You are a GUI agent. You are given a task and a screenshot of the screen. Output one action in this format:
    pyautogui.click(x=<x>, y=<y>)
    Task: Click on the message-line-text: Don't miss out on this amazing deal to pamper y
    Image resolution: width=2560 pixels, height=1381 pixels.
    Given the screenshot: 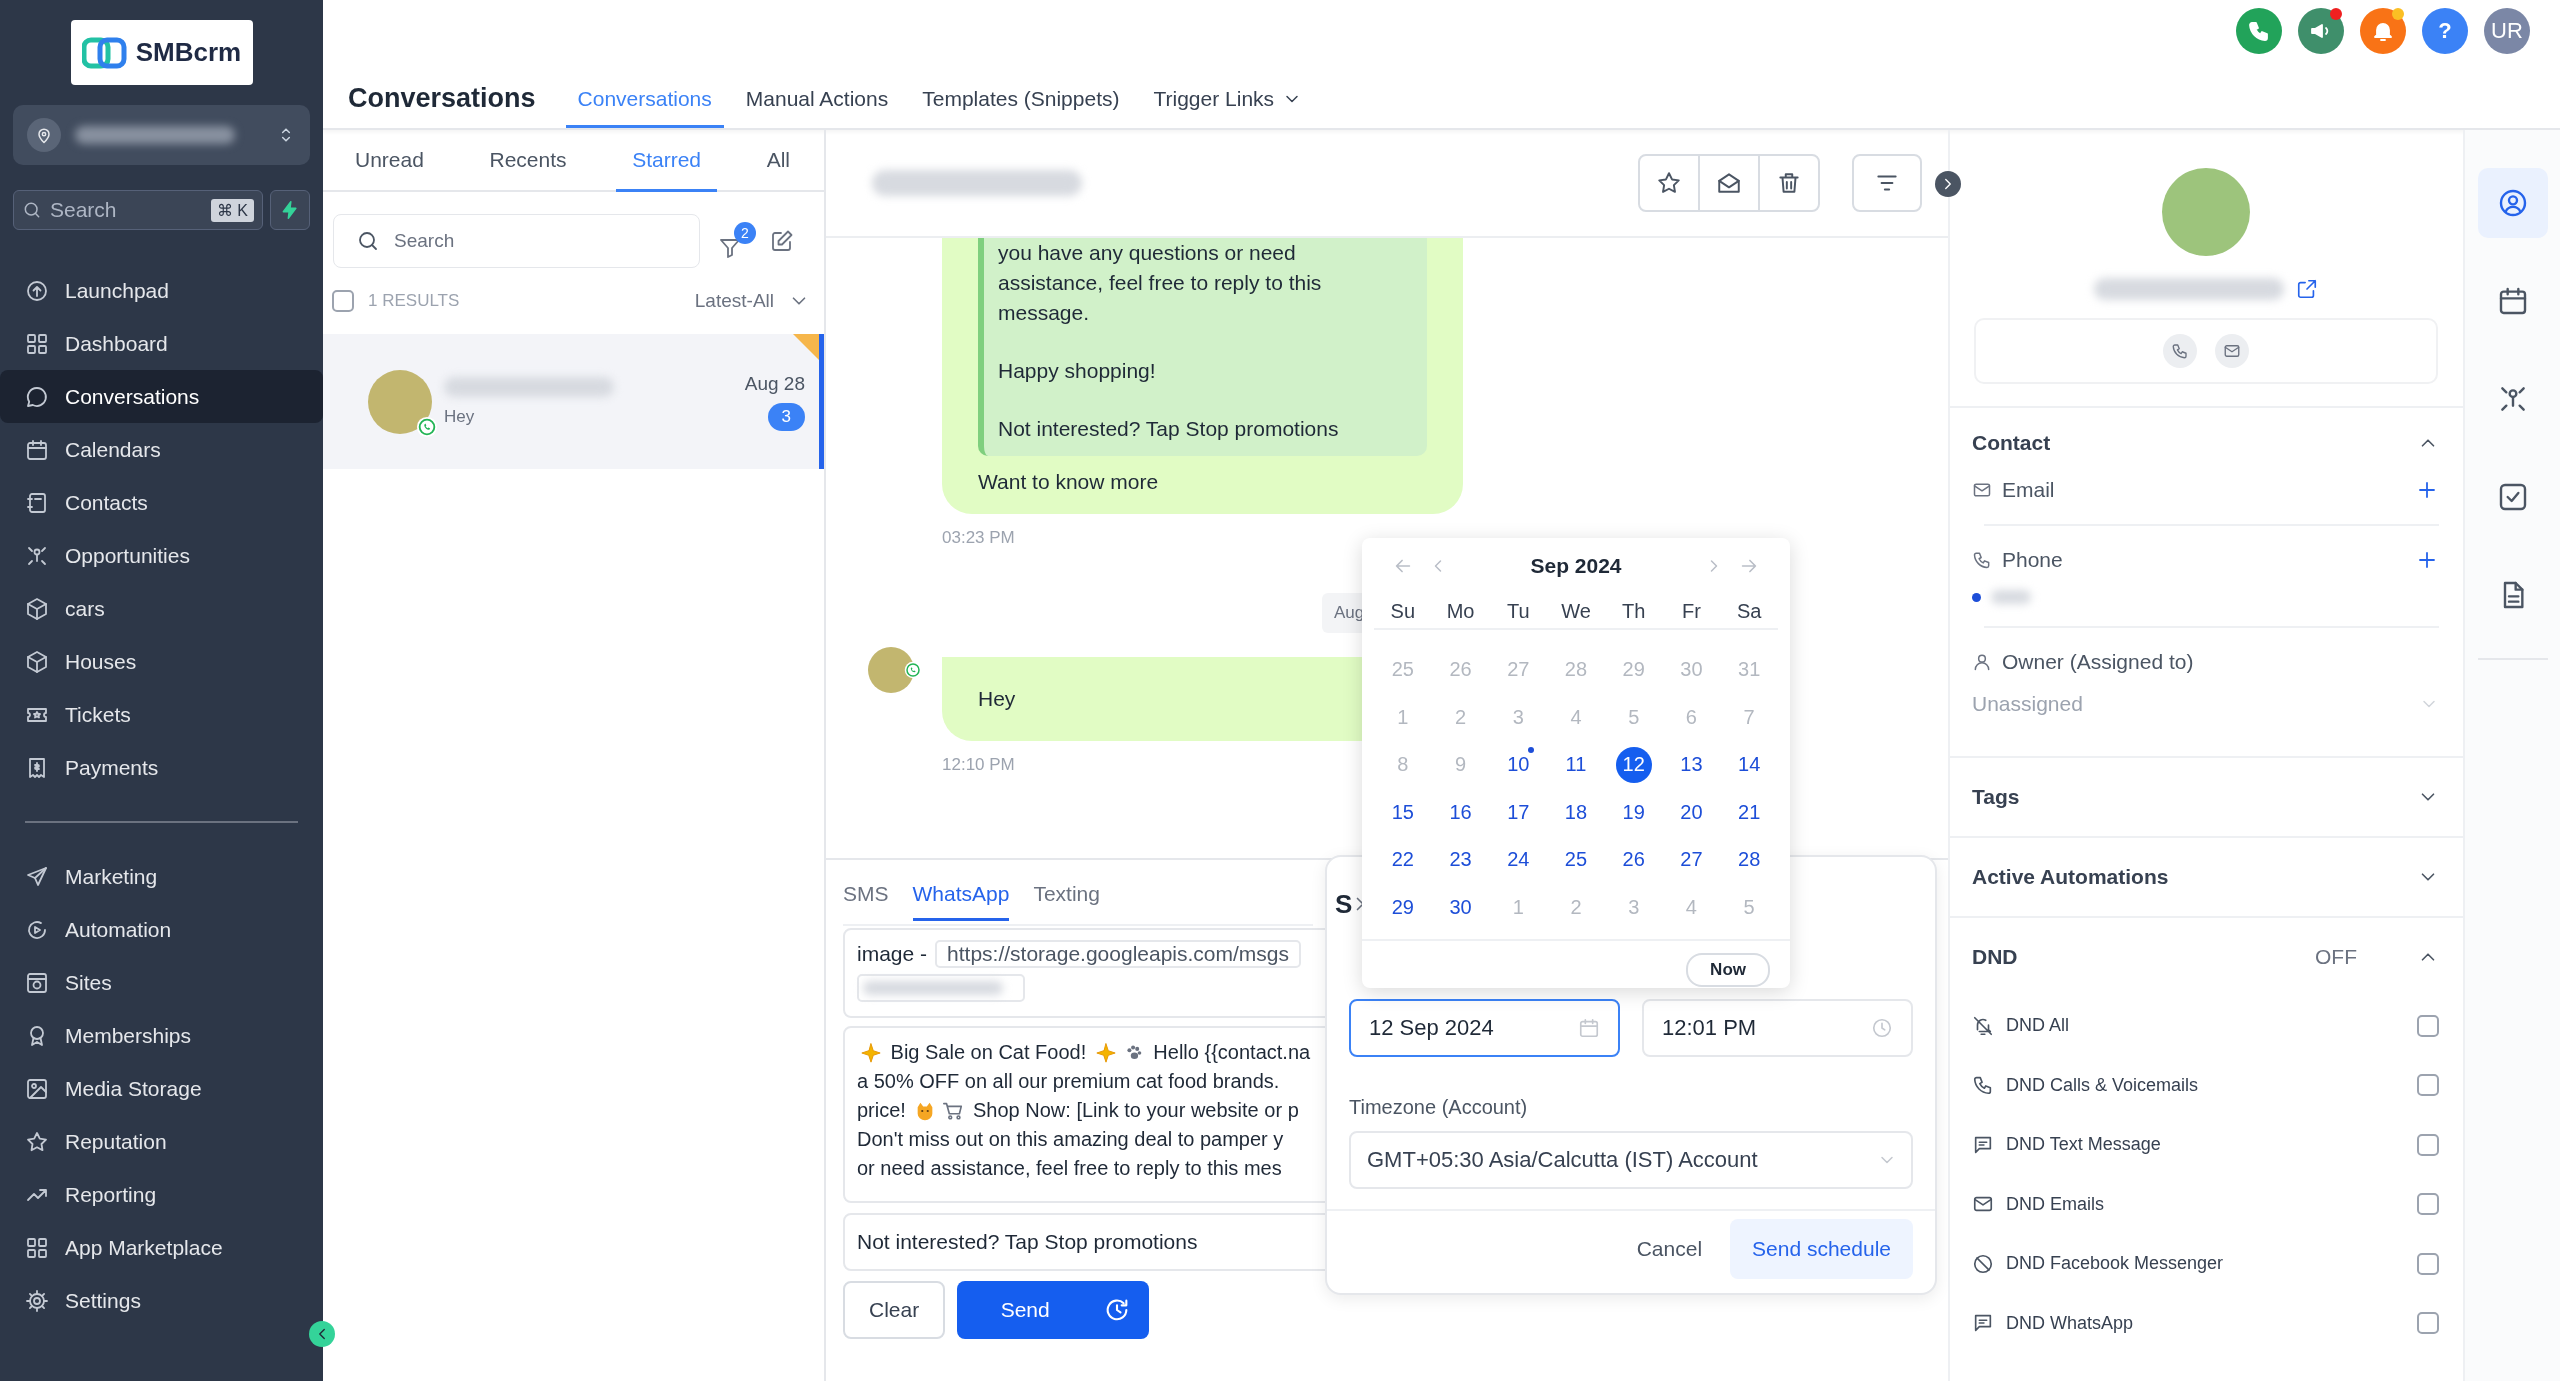 What is the action you would take?
    pyautogui.click(x=1070, y=1139)
    